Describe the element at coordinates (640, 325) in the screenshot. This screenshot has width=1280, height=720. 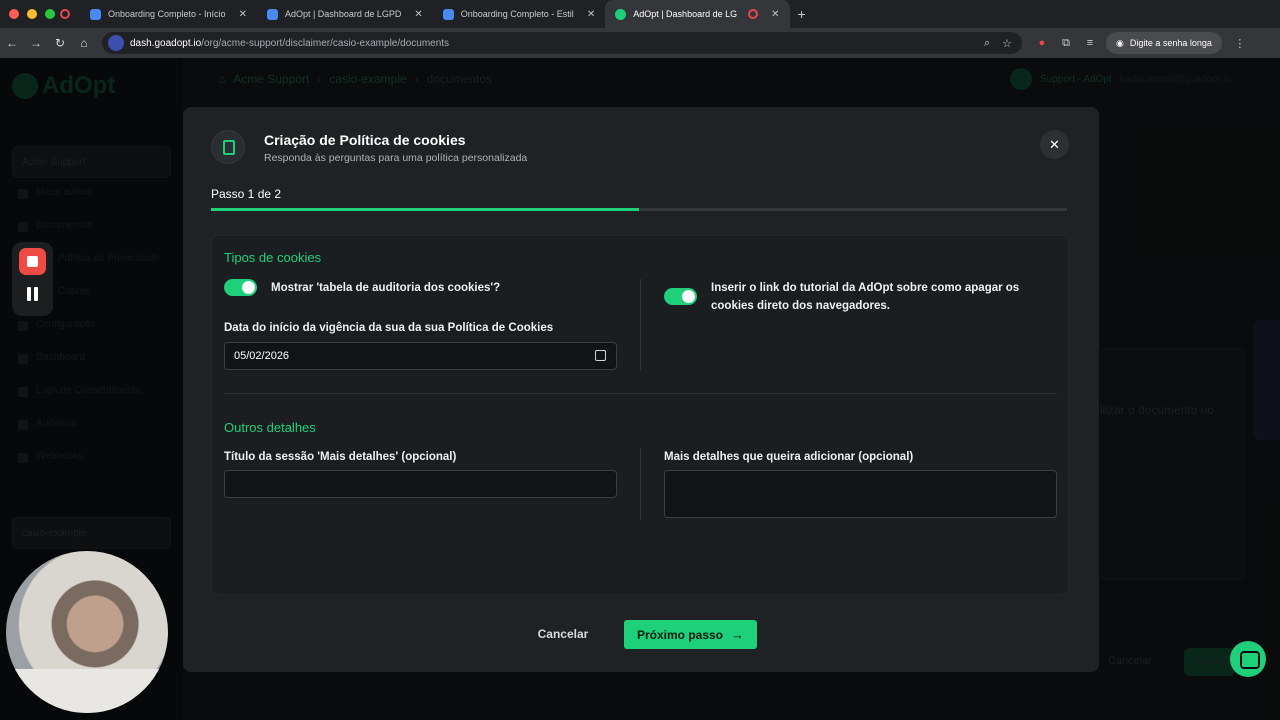
I see `column-divider` at that location.